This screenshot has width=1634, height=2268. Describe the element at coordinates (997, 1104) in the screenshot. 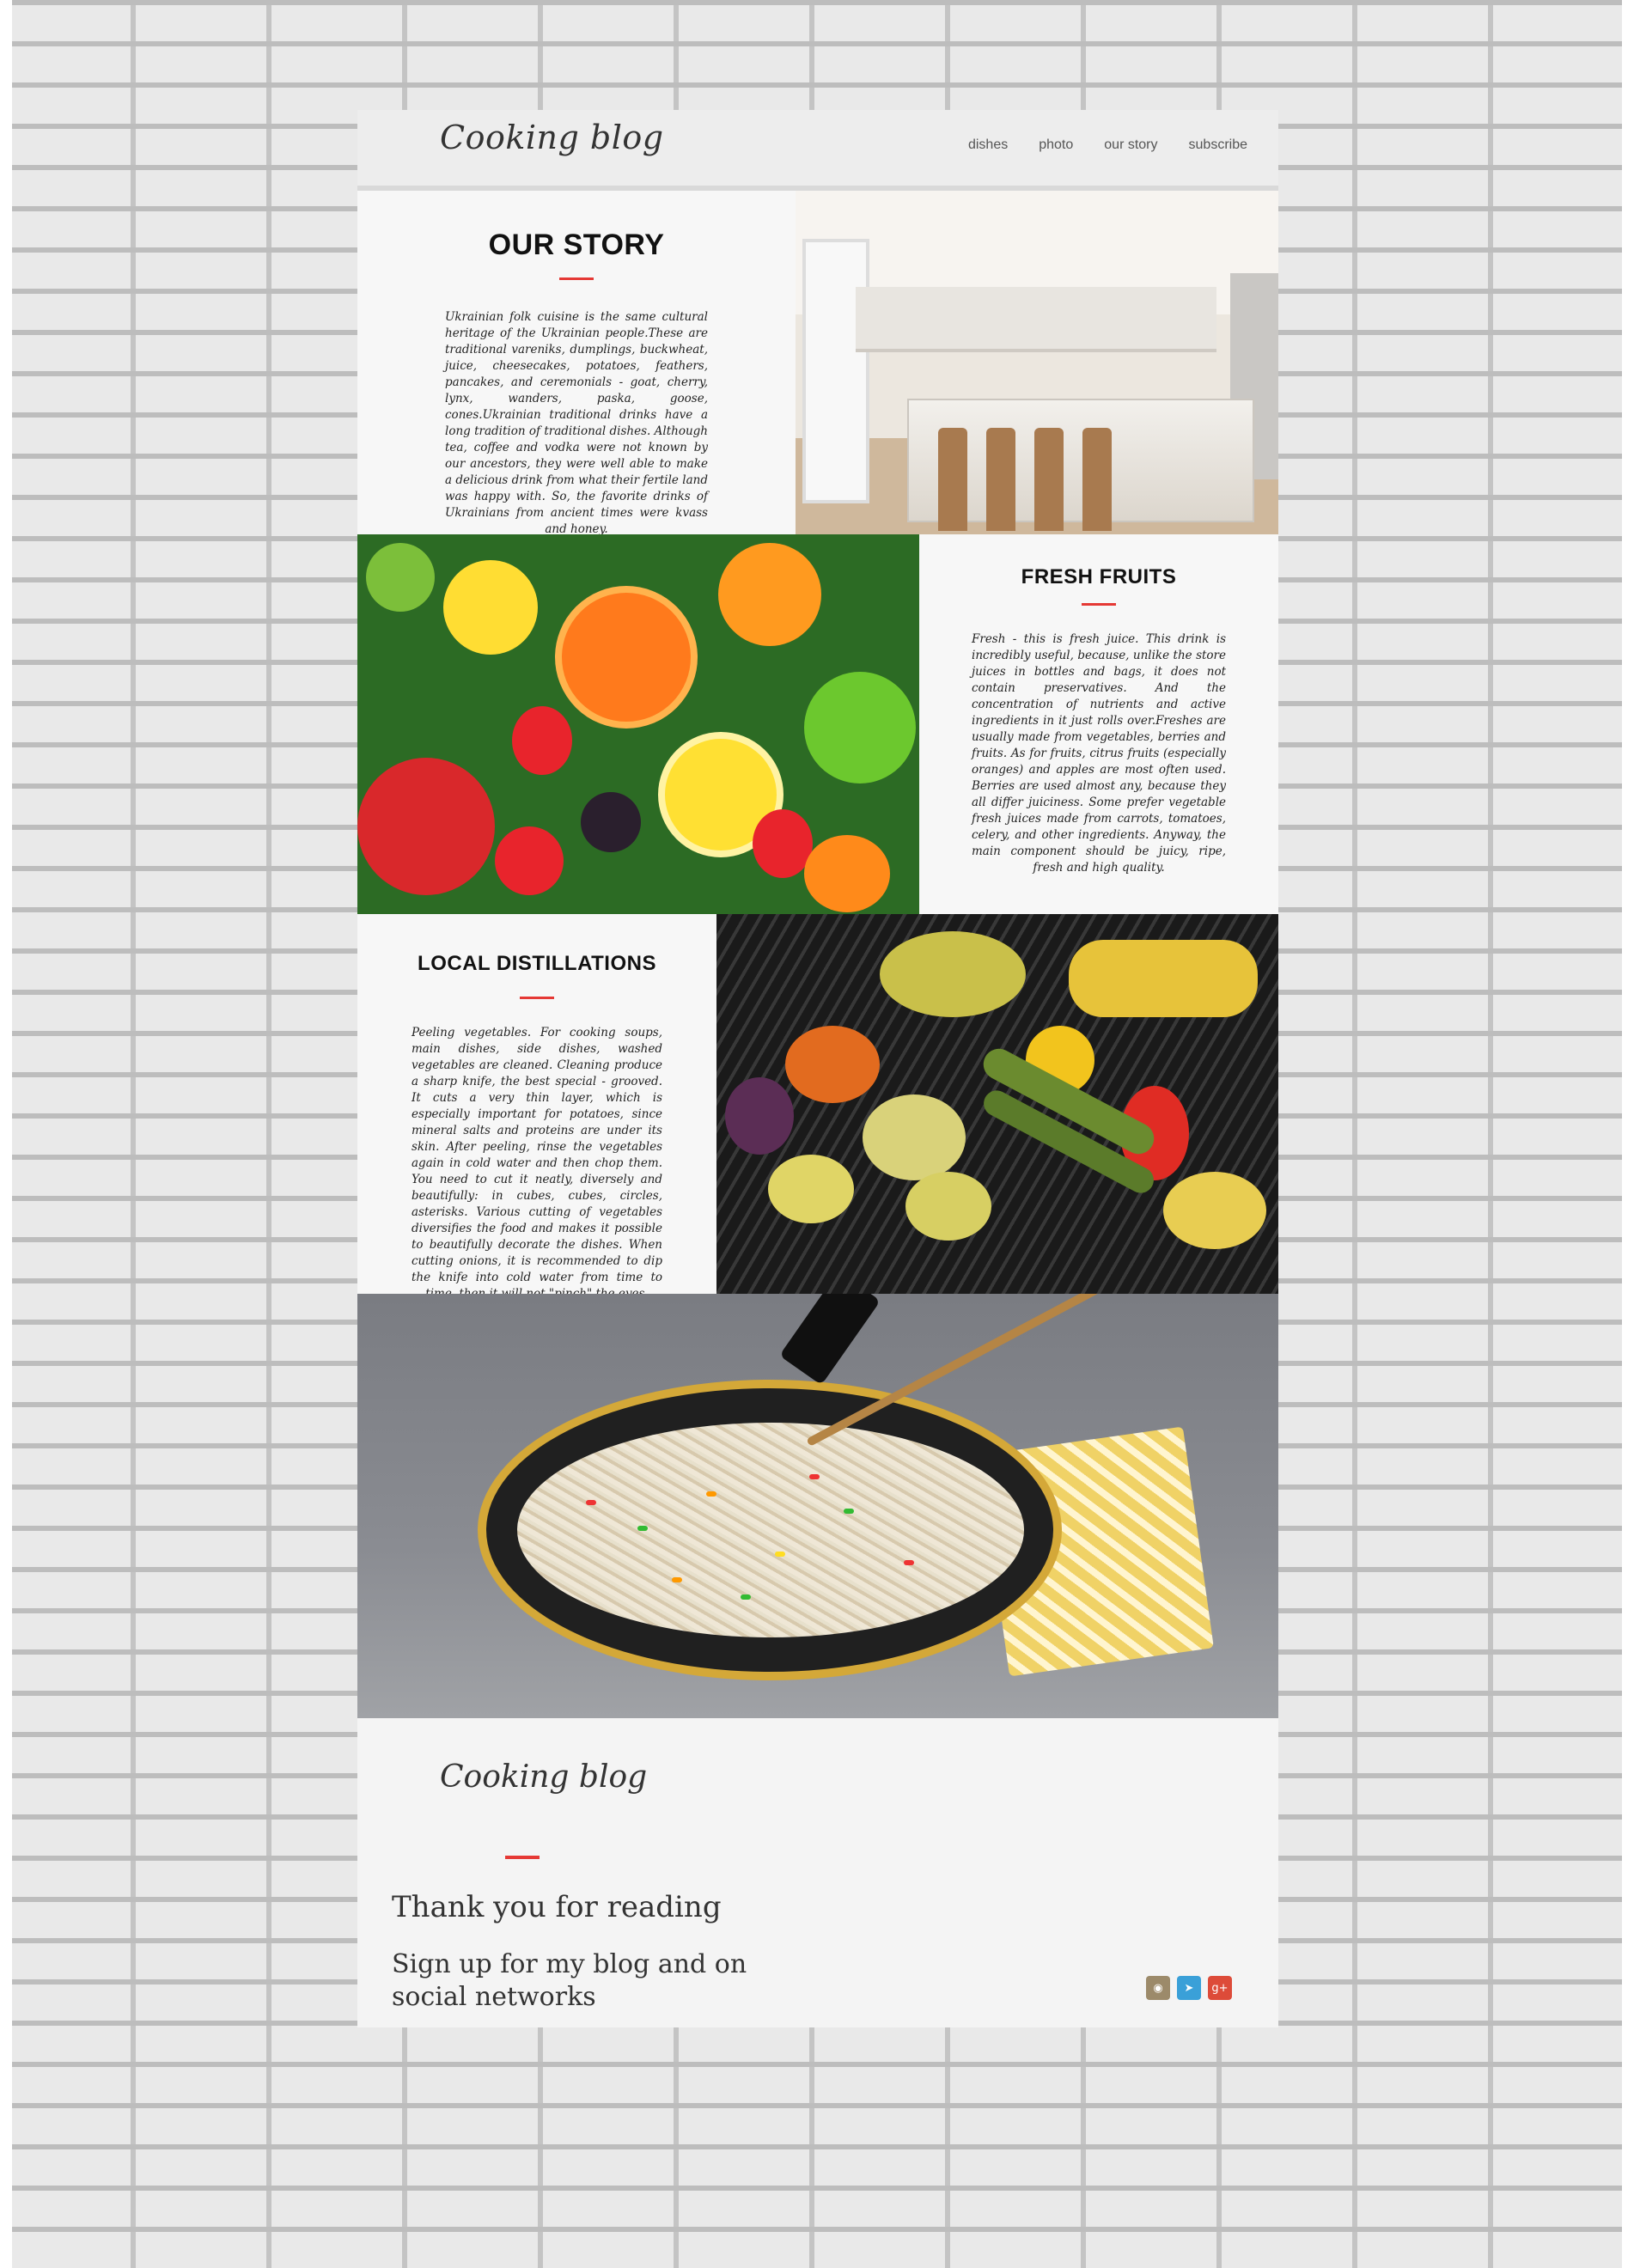

I see `grilled-vegetables-image` at that location.